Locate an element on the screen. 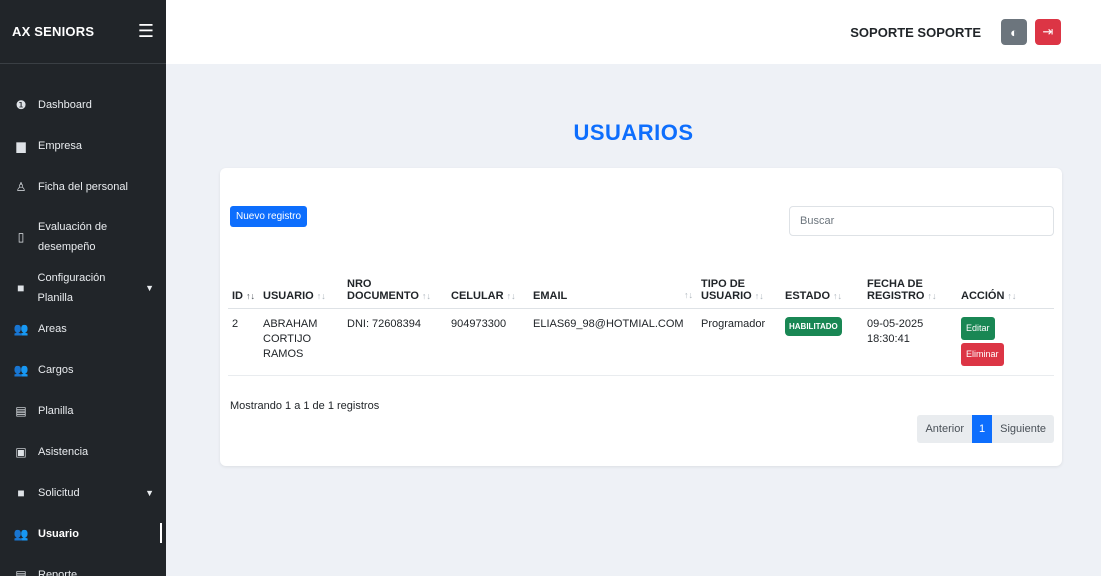  sidebar-item-label: Cargos is located at coordinates (56, 369).